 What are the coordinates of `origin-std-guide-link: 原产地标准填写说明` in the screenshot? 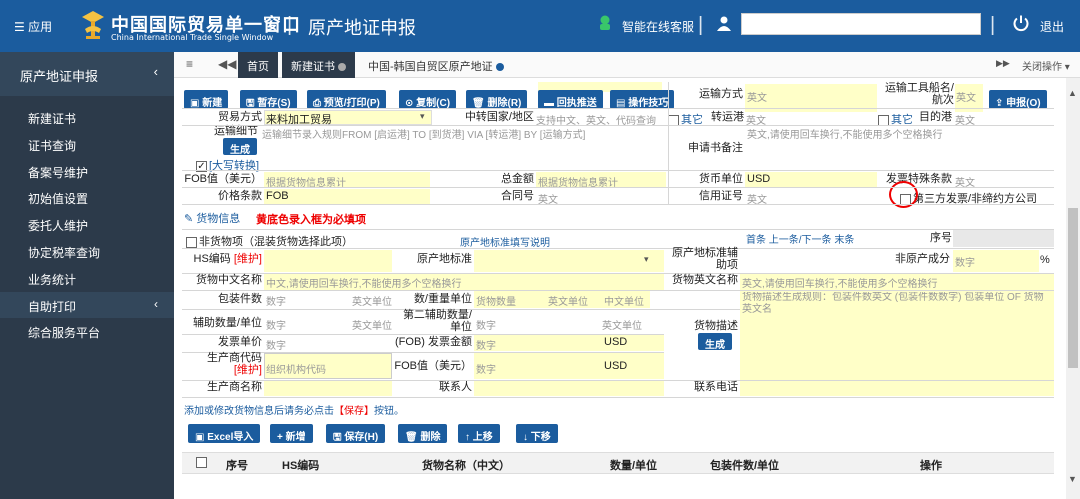 It's located at (505, 241).